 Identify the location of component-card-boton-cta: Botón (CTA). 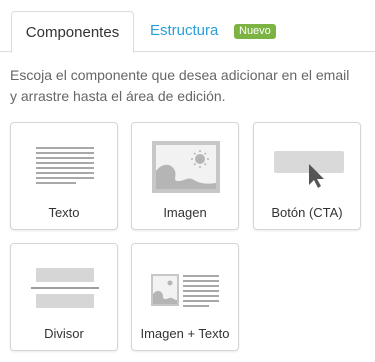
(307, 176).